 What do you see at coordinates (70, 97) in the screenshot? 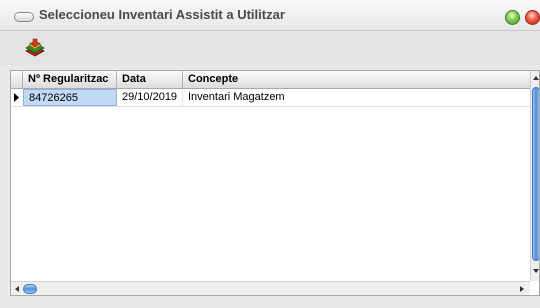
I see `cell-regularitzacio: 84726265` at bounding box center [70, 97].